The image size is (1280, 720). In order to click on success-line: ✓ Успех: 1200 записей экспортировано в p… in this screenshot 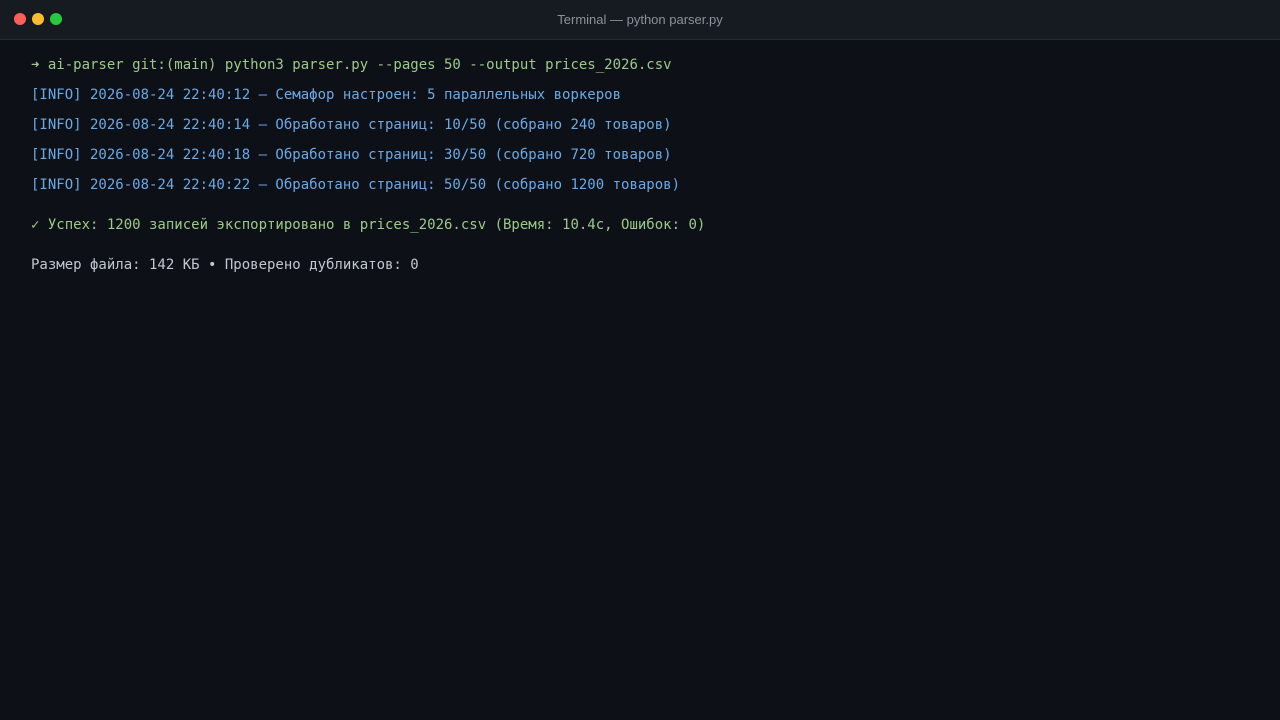, I will do `click(368, 225)`.